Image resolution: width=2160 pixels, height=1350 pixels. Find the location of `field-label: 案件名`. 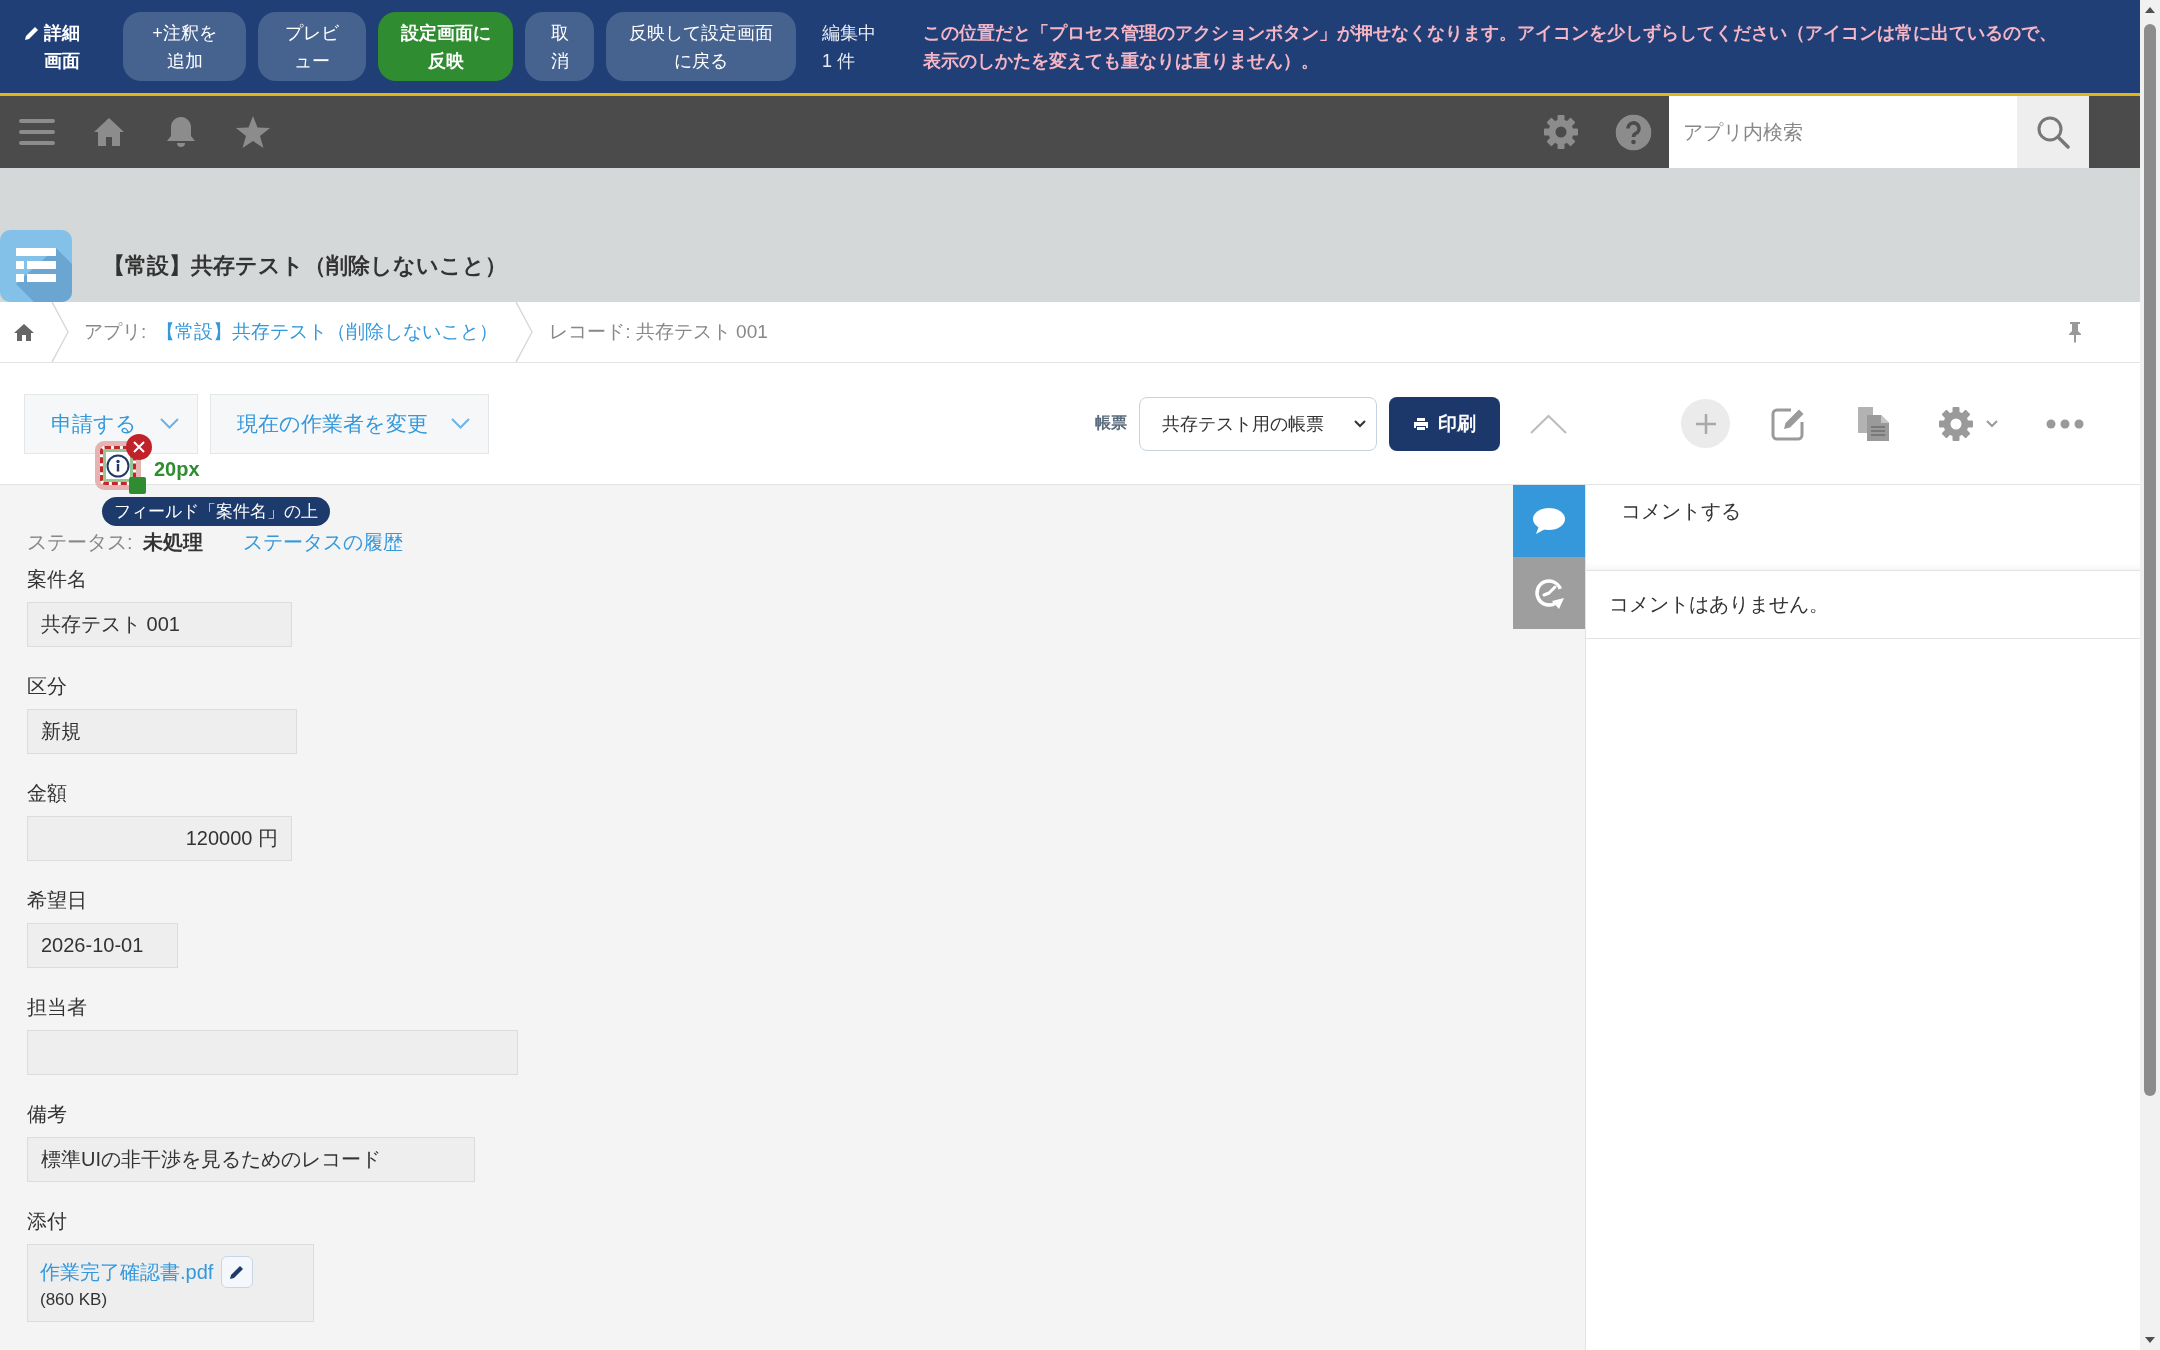

field-label: 案件名 is located at coordinates (57, 579).